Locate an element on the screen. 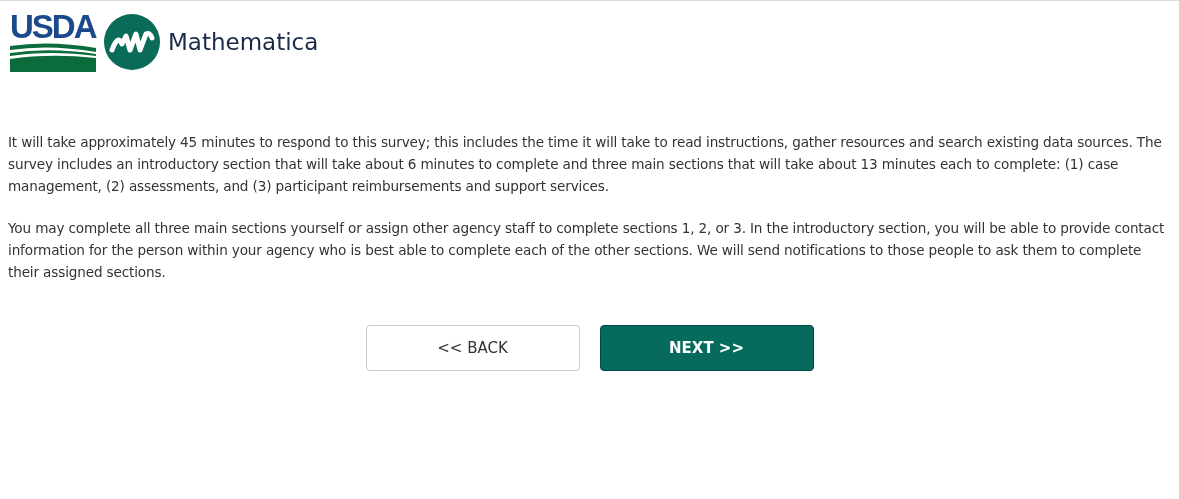  logo-text: USDA is located at coordinates (53, 27).